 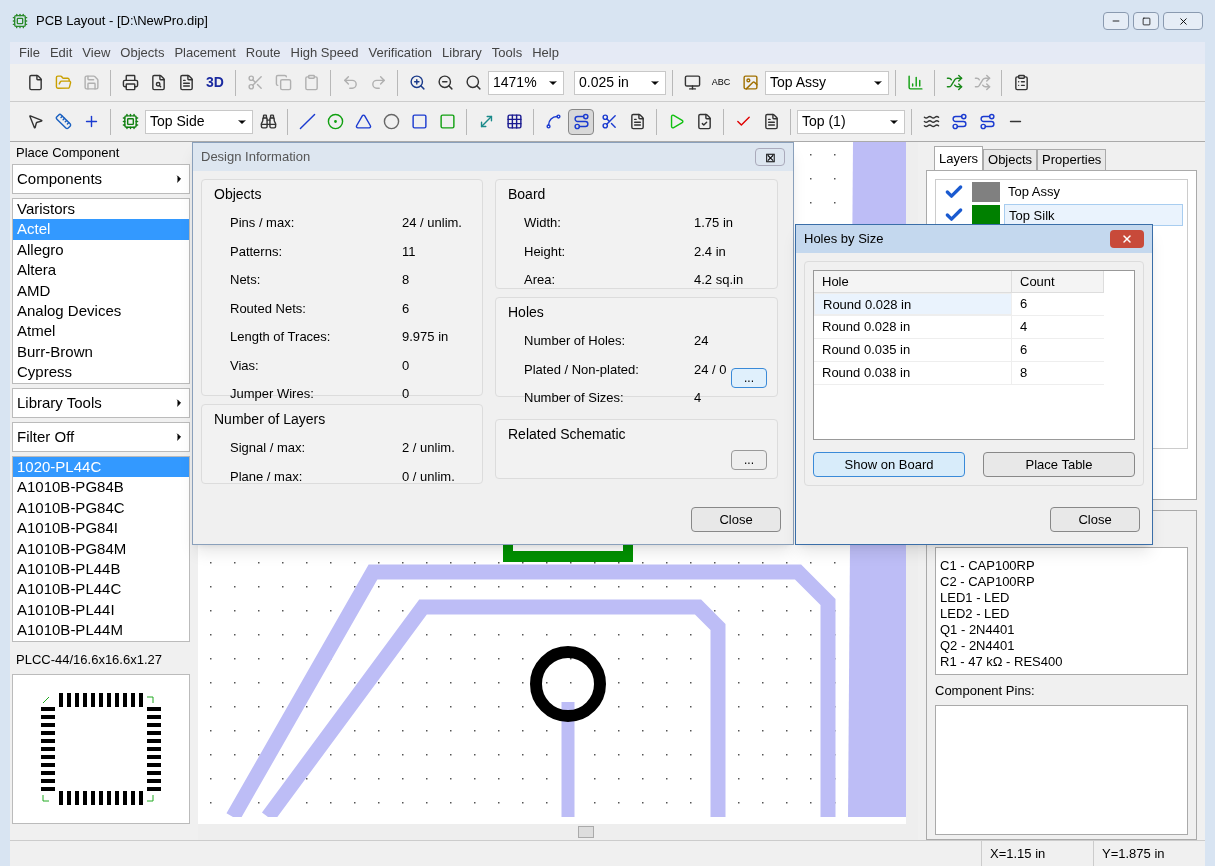 I want to click on group-title: Objects, so click(x=238, y=194).